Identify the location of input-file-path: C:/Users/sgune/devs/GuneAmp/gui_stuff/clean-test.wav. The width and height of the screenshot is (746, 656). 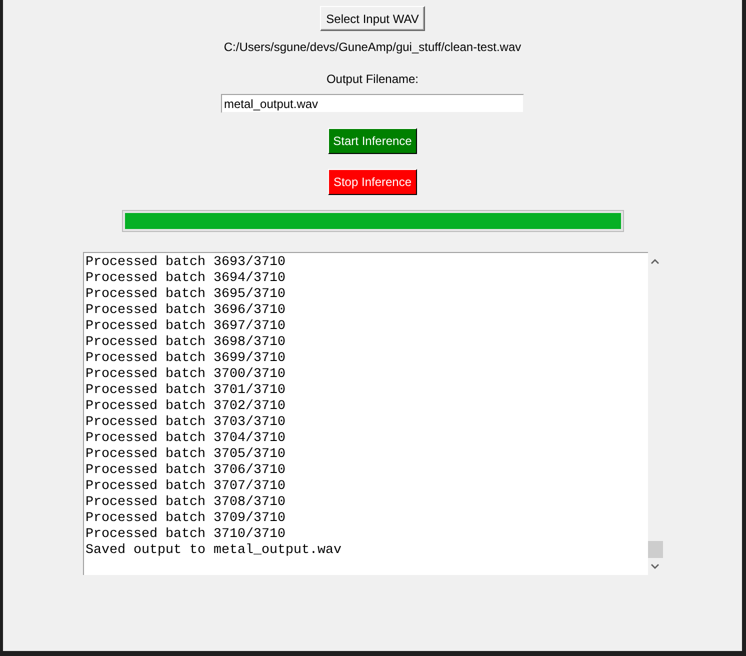
(373, 47).